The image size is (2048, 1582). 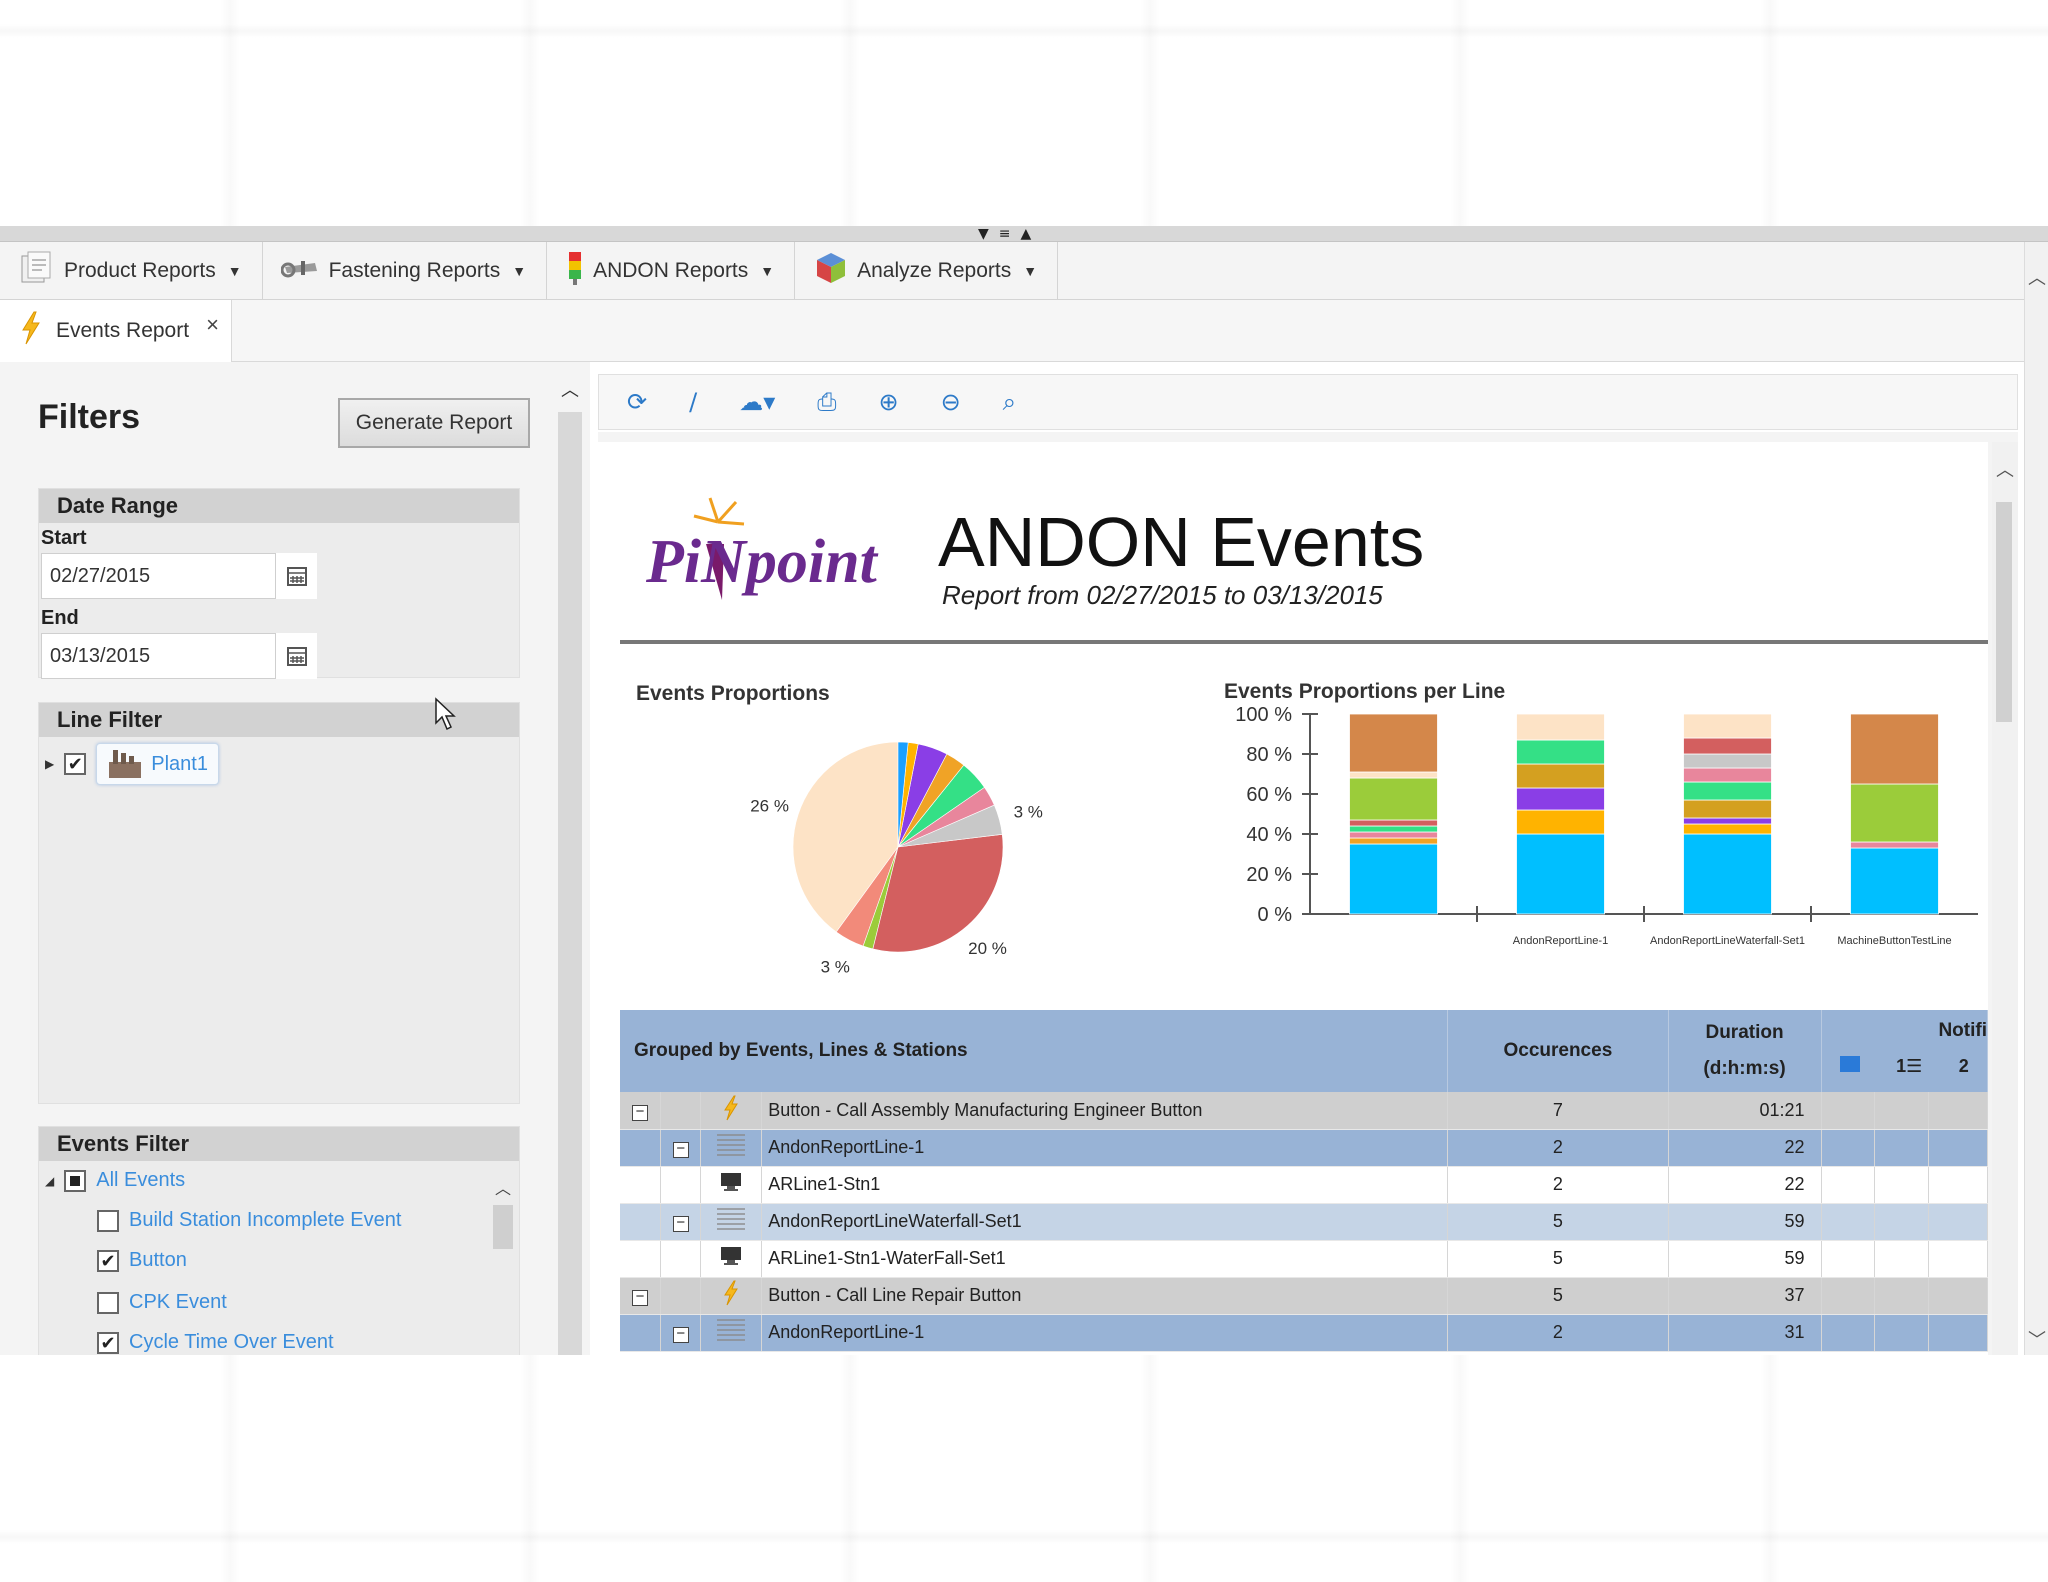 I want to click on row-name: Button - Call Line Repair Button, so click(x=1105, y=1296).